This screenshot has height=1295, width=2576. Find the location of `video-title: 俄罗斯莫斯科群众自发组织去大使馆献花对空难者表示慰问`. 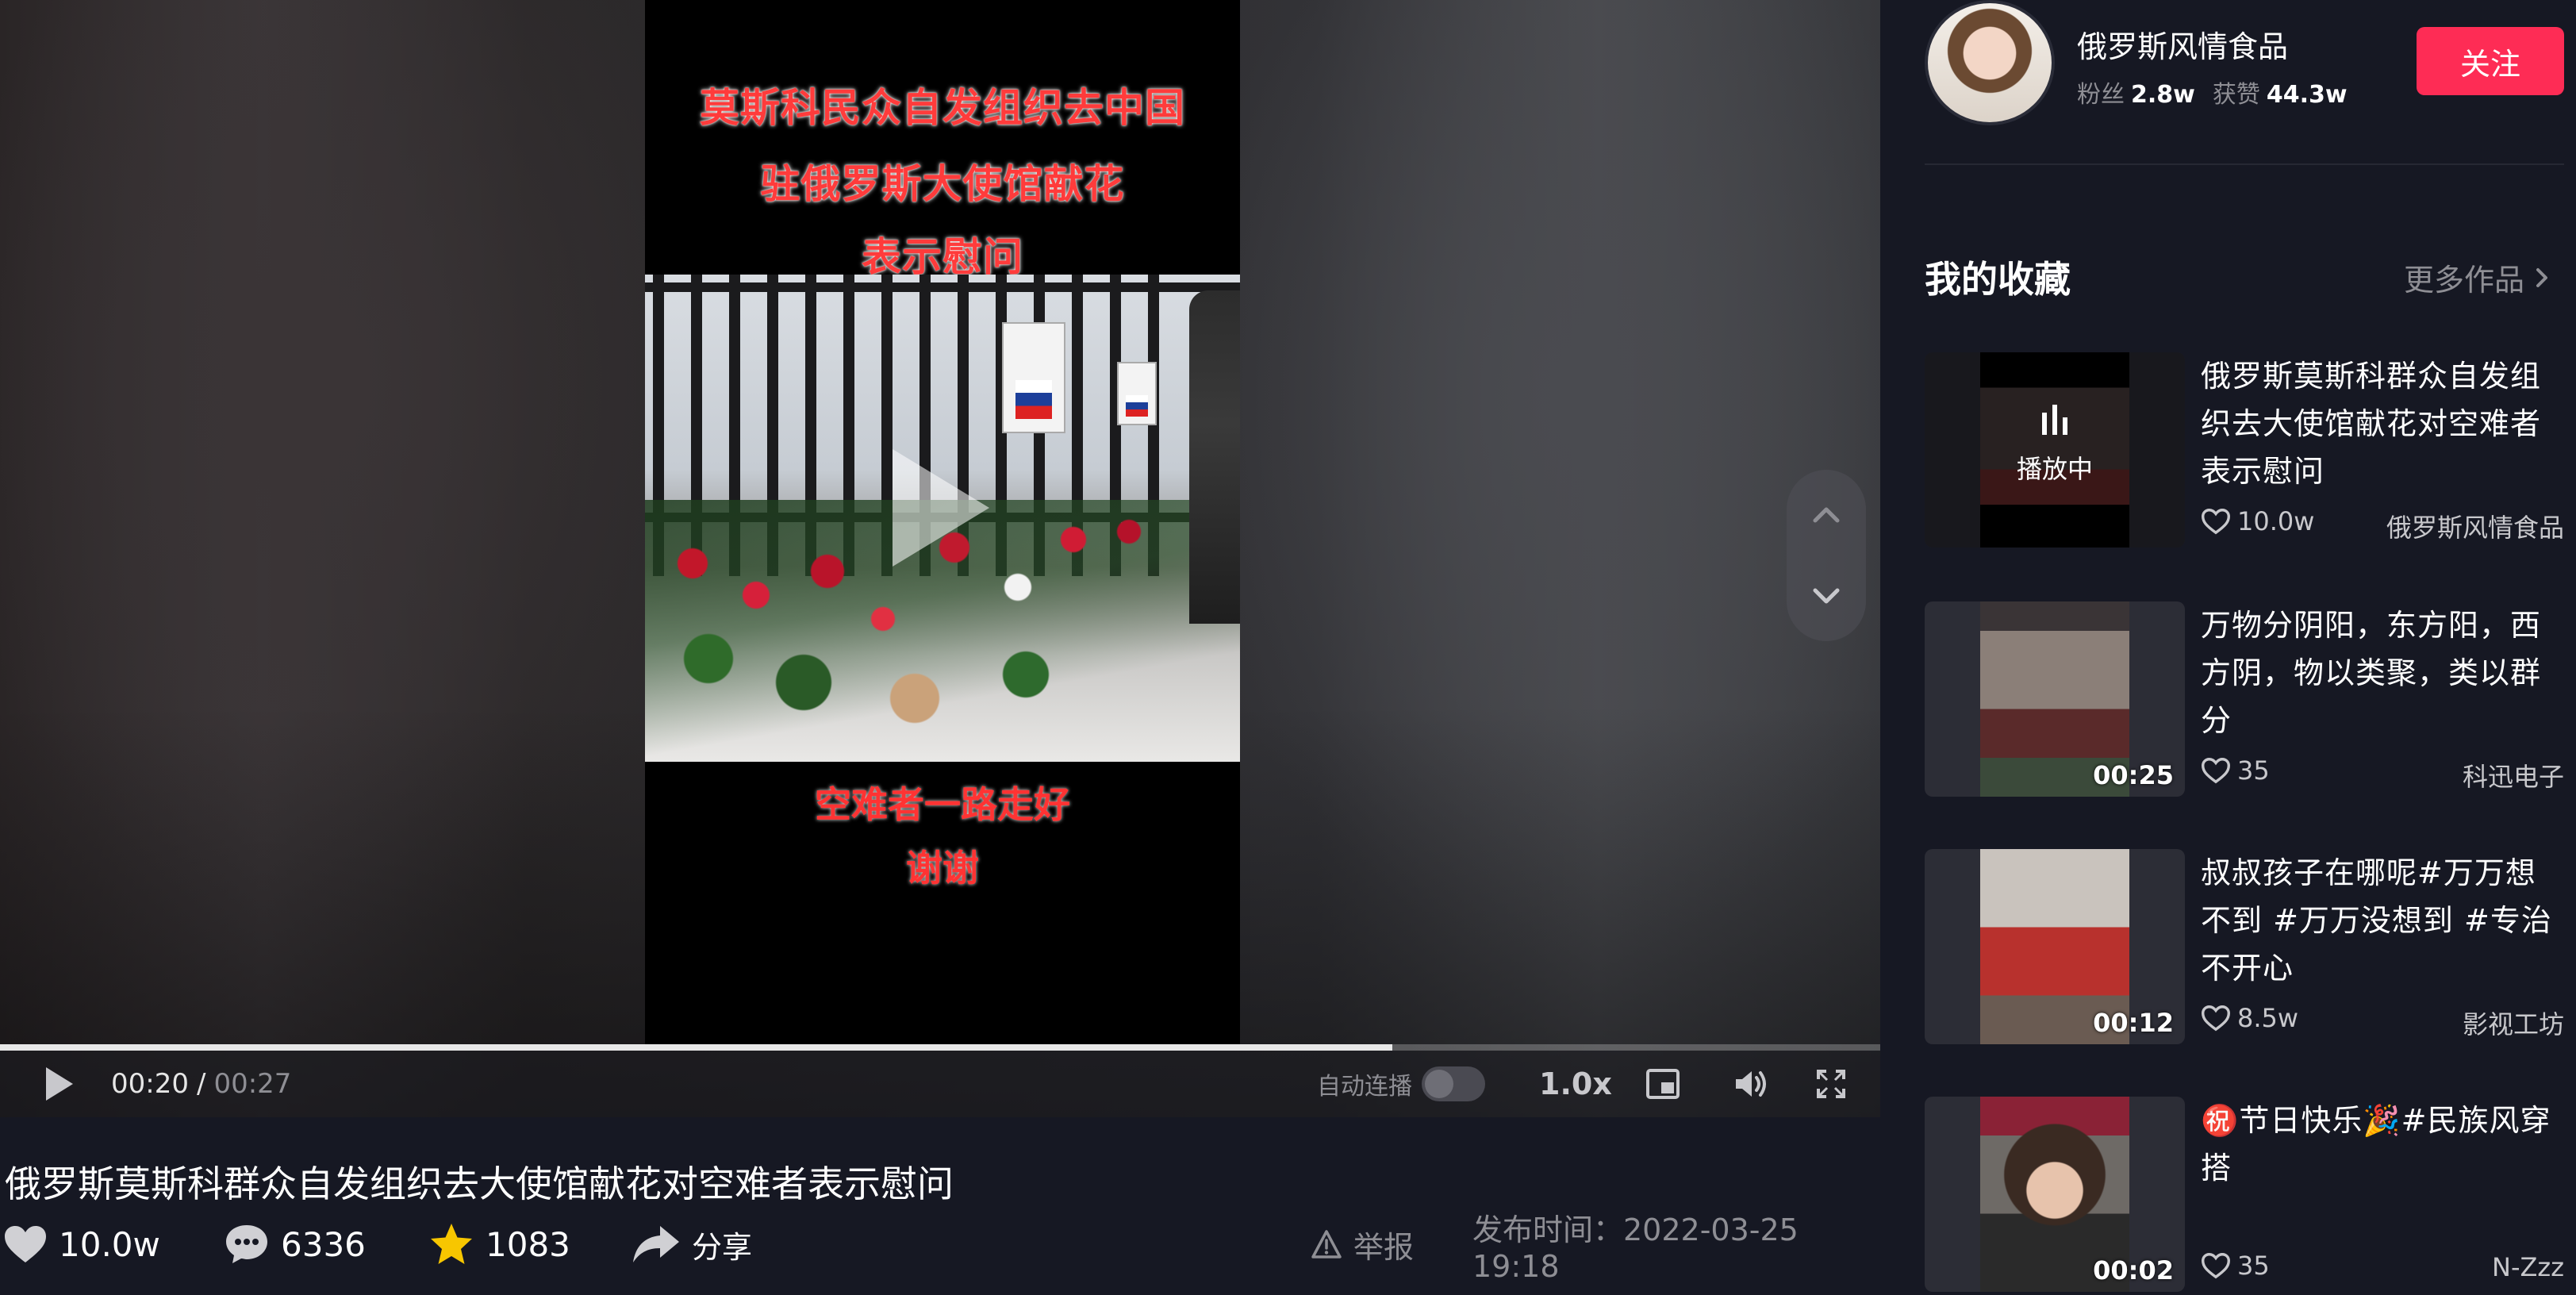

video-title: 俄罗斯莫斯科群众自发组织去大使馆献花对空难者表示慰问 is located at coordinates (479, 1184).